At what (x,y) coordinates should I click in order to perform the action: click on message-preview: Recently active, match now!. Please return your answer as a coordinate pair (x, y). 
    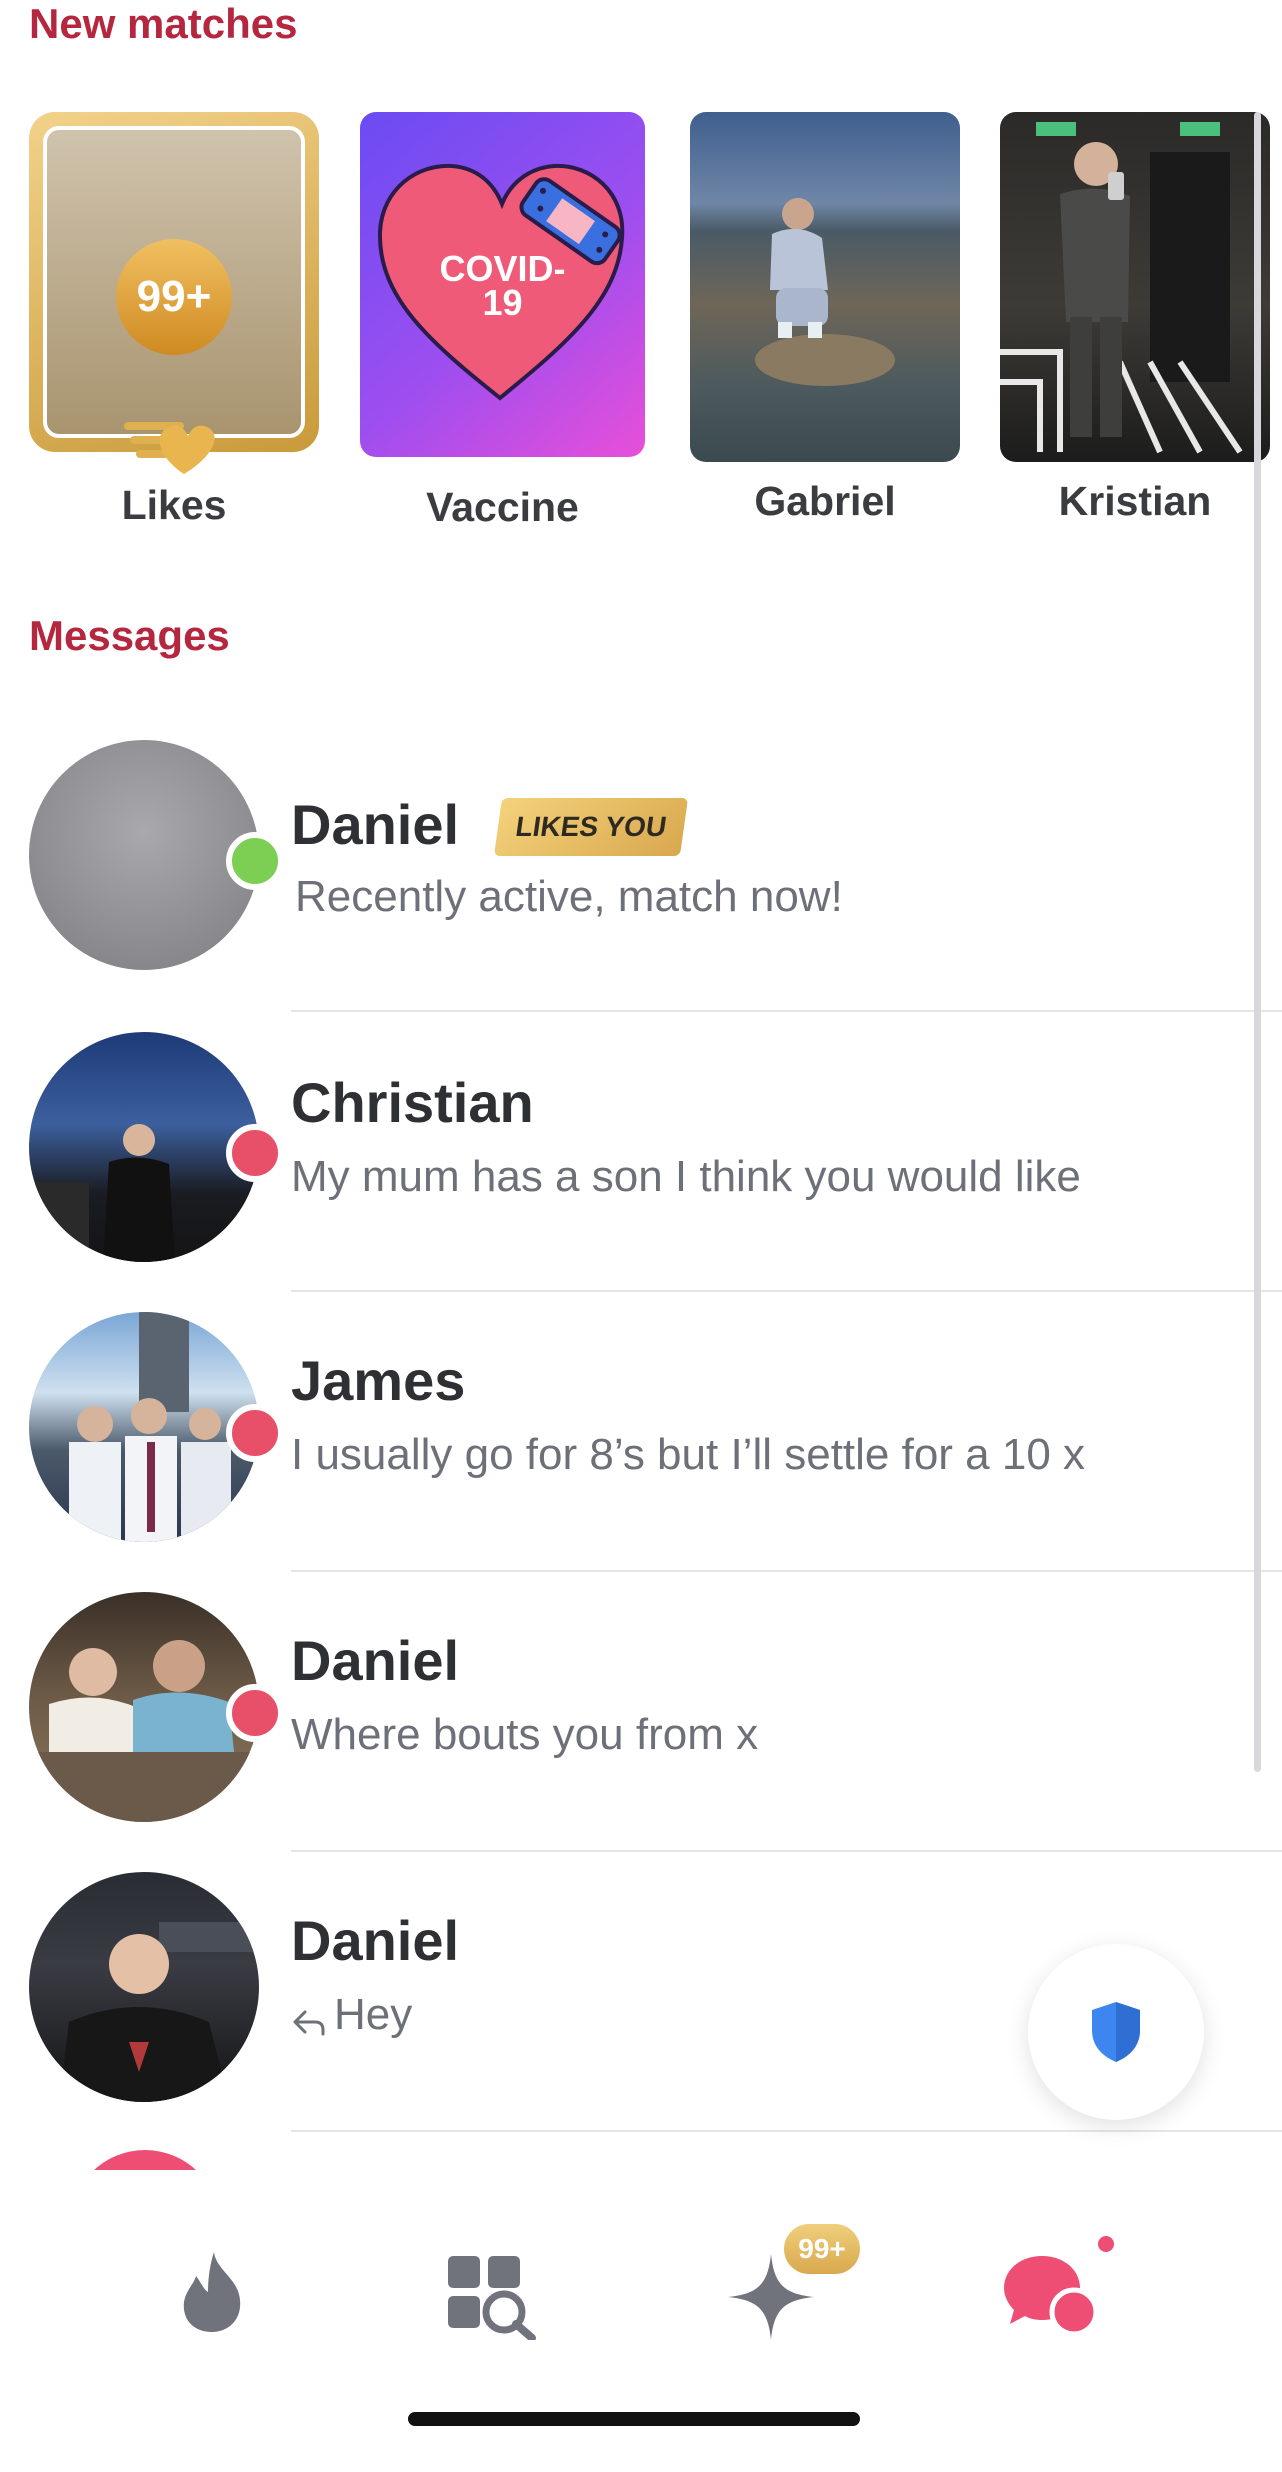
    Looking at the image, I should click on (569, 896).